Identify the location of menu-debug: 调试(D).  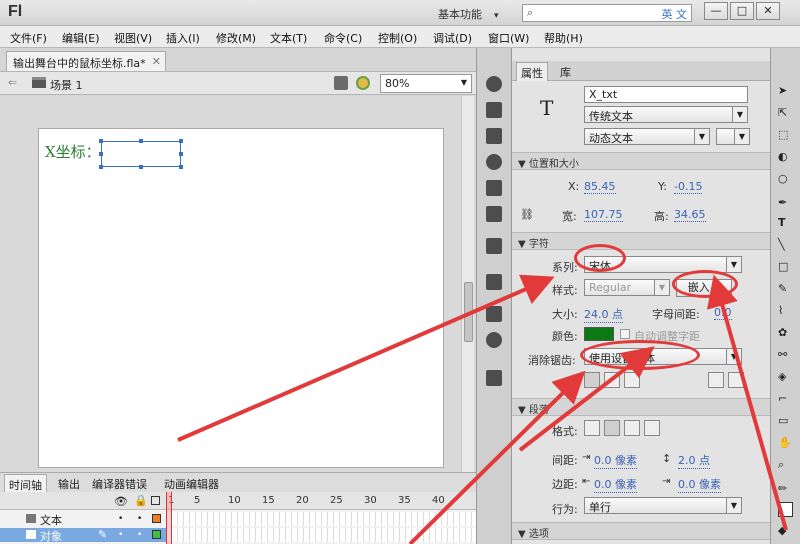
(452, 38).